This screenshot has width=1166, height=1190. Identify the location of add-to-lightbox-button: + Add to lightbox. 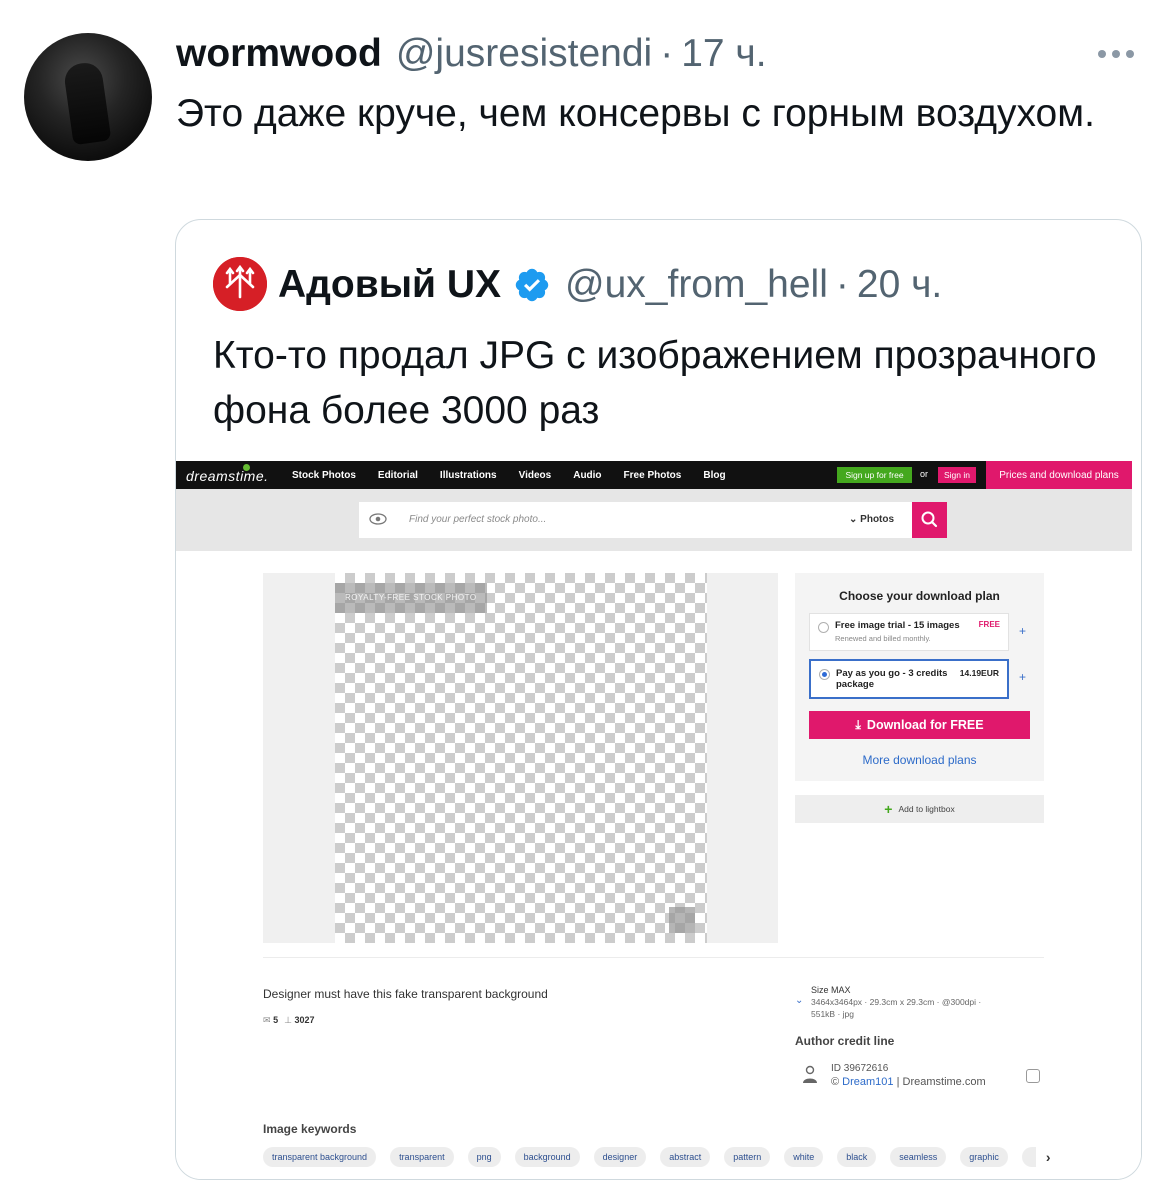
(919, 809).